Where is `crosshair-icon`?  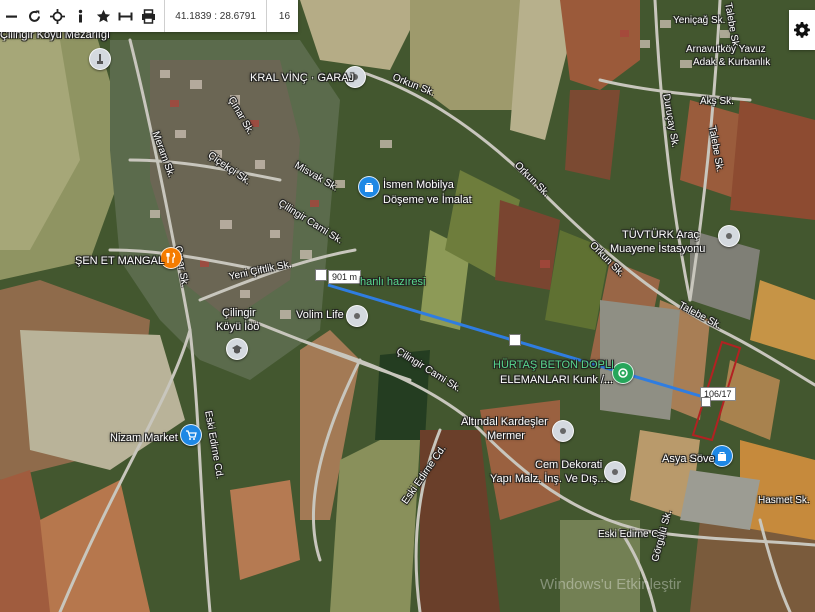 crosshair-icon is located at coordinates (57, 16).